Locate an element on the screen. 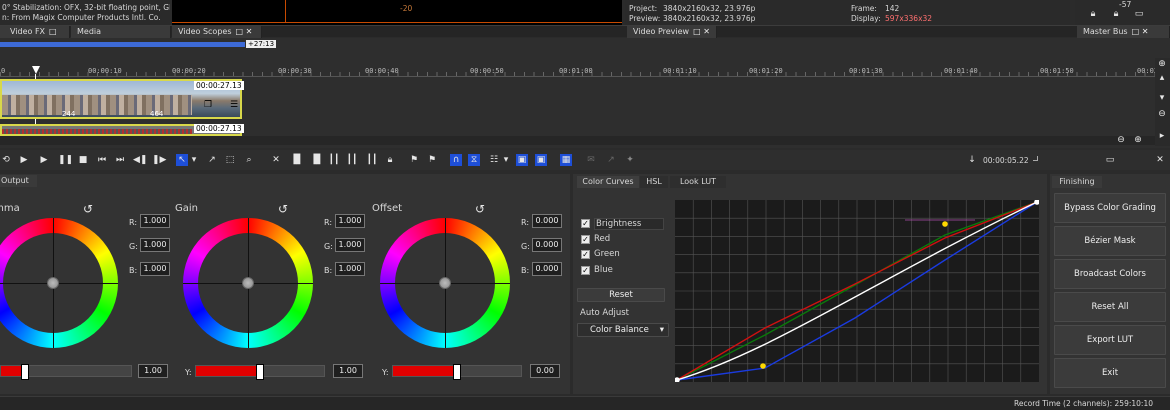 This screenshot has width=1170, height=410. fullscreen-icon: ▭ is located at coordinates (1110, 160).